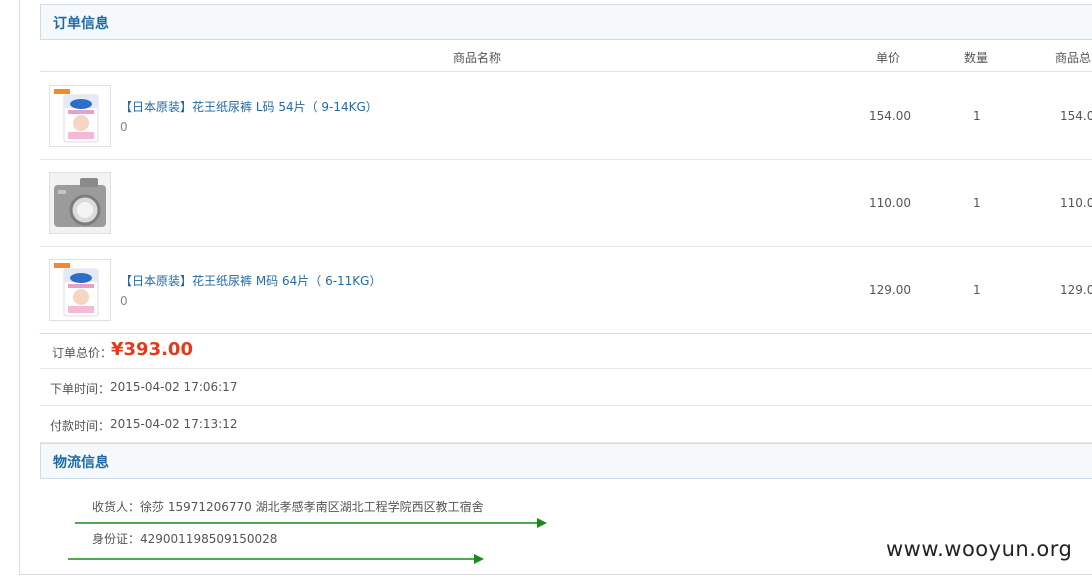  I want to click on order-total-line: 订单总价： ¥393.00, so click(566, 351).